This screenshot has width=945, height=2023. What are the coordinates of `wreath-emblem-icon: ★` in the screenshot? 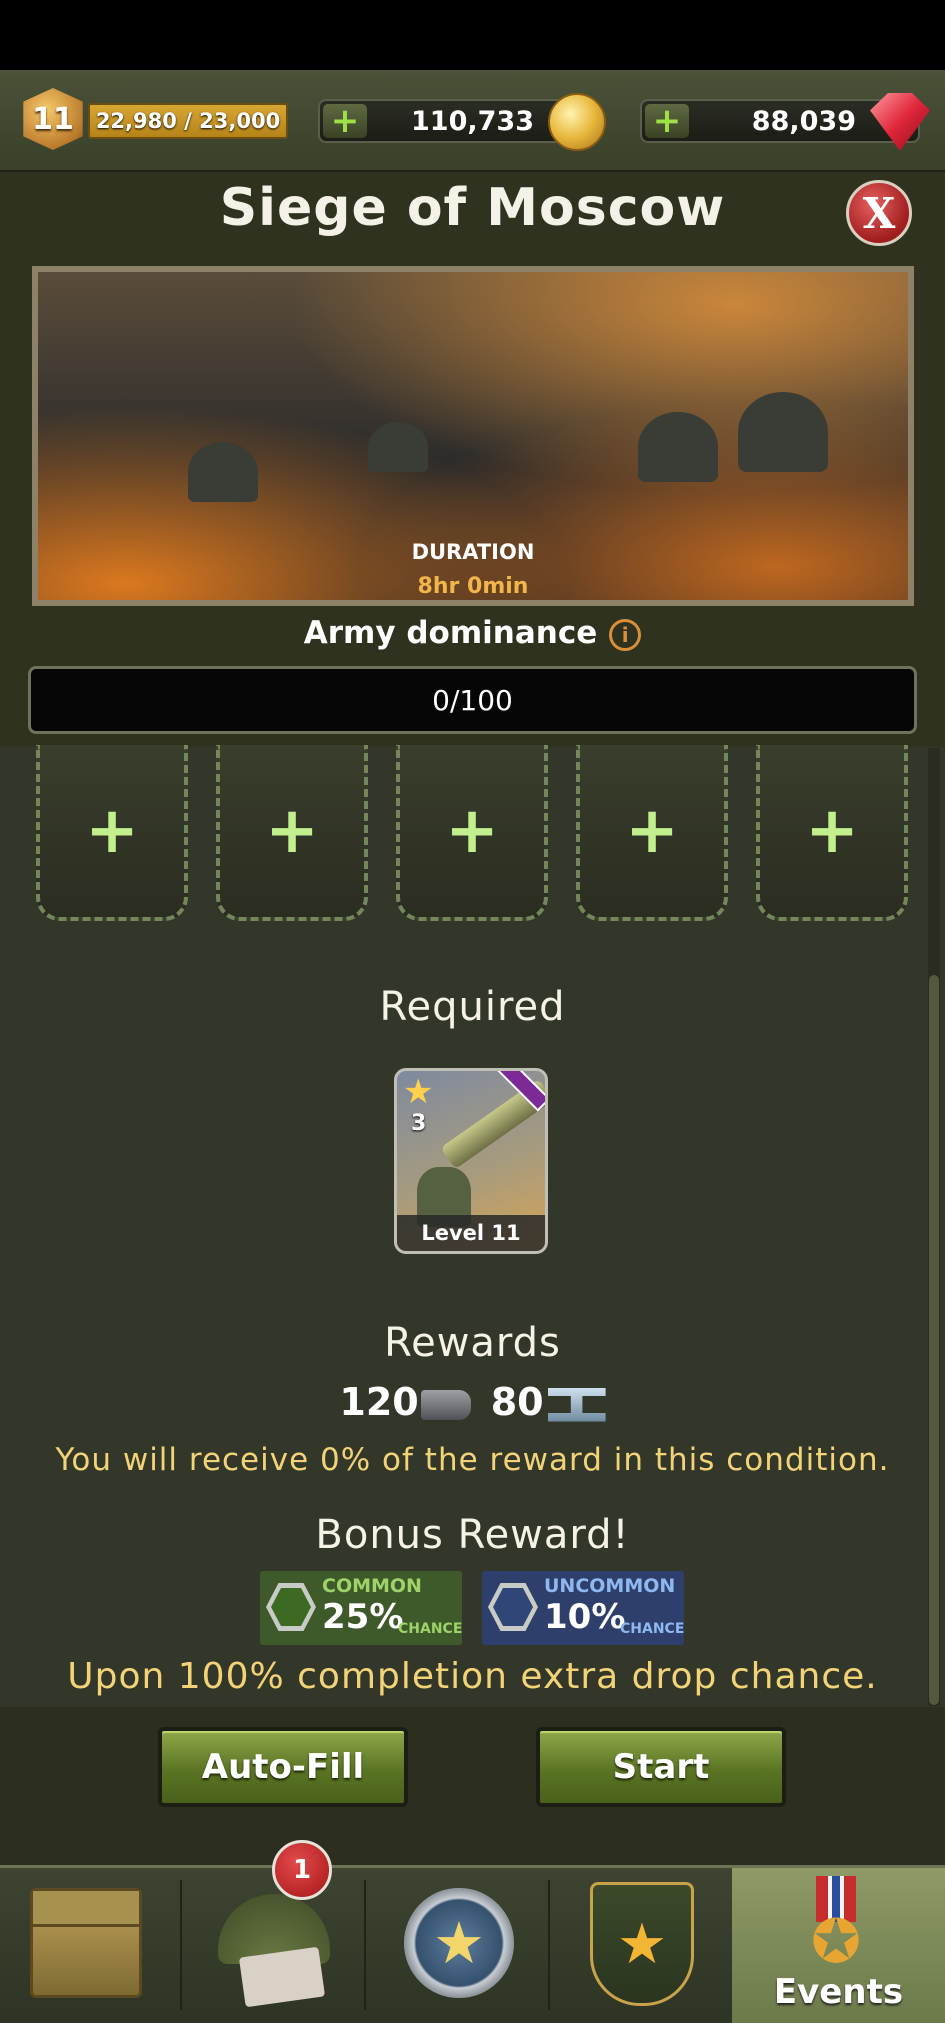 It's located at (642, 1944).